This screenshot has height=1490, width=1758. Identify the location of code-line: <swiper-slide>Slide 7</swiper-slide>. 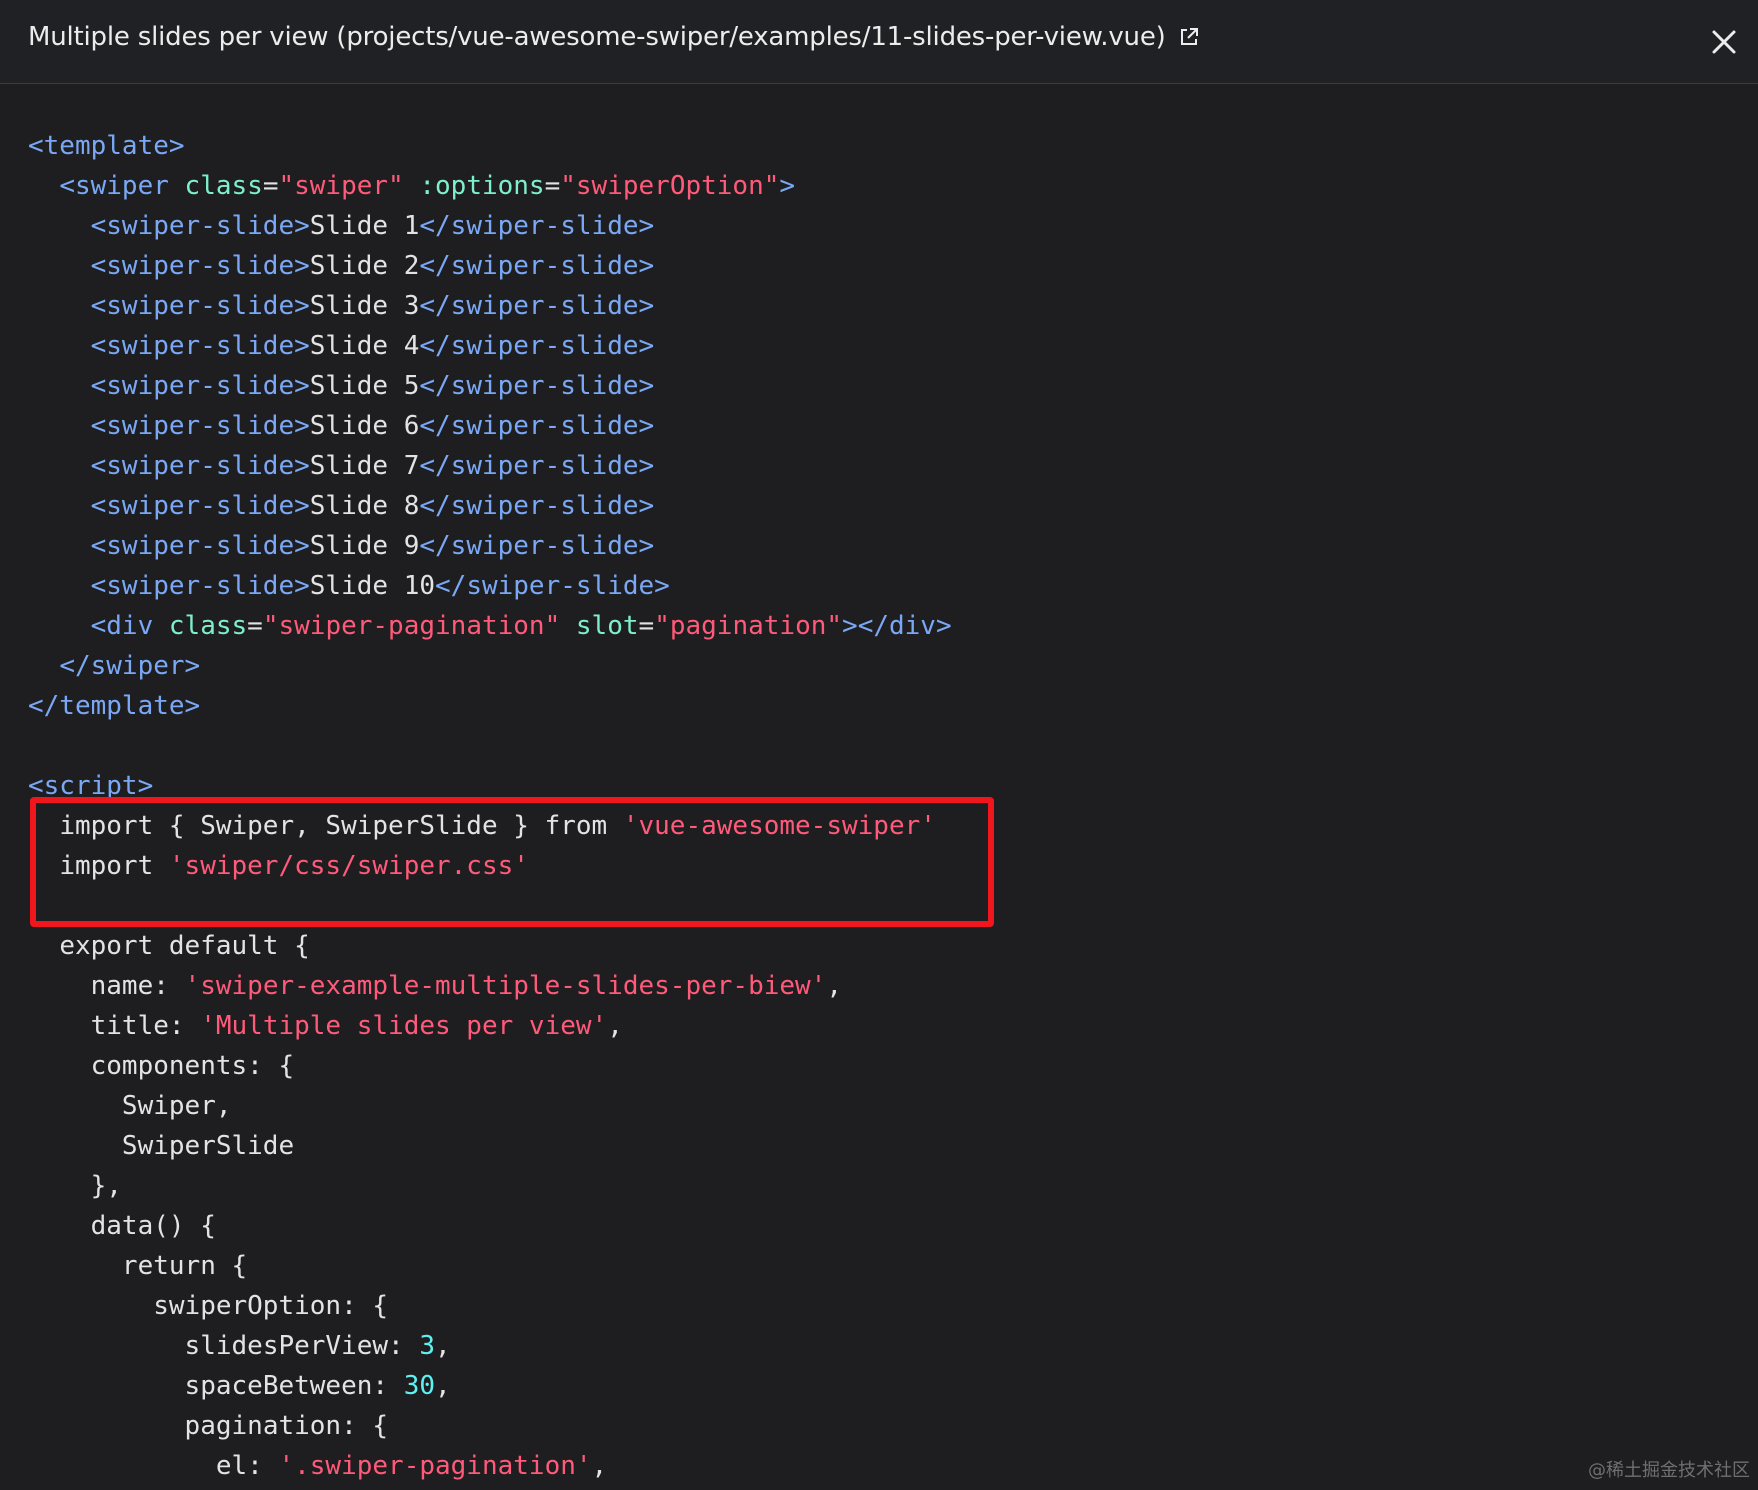
(372, 466).